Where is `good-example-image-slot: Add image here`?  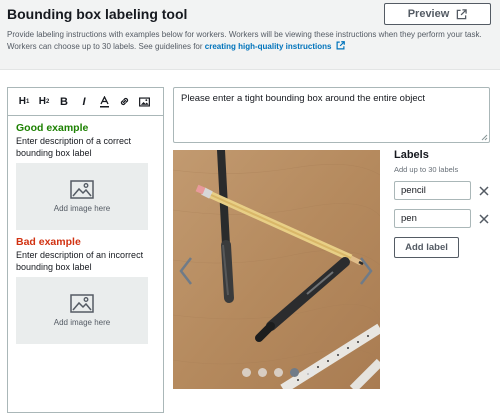
good-example-image-slot: Add image here is located at coordinates (82, 196).